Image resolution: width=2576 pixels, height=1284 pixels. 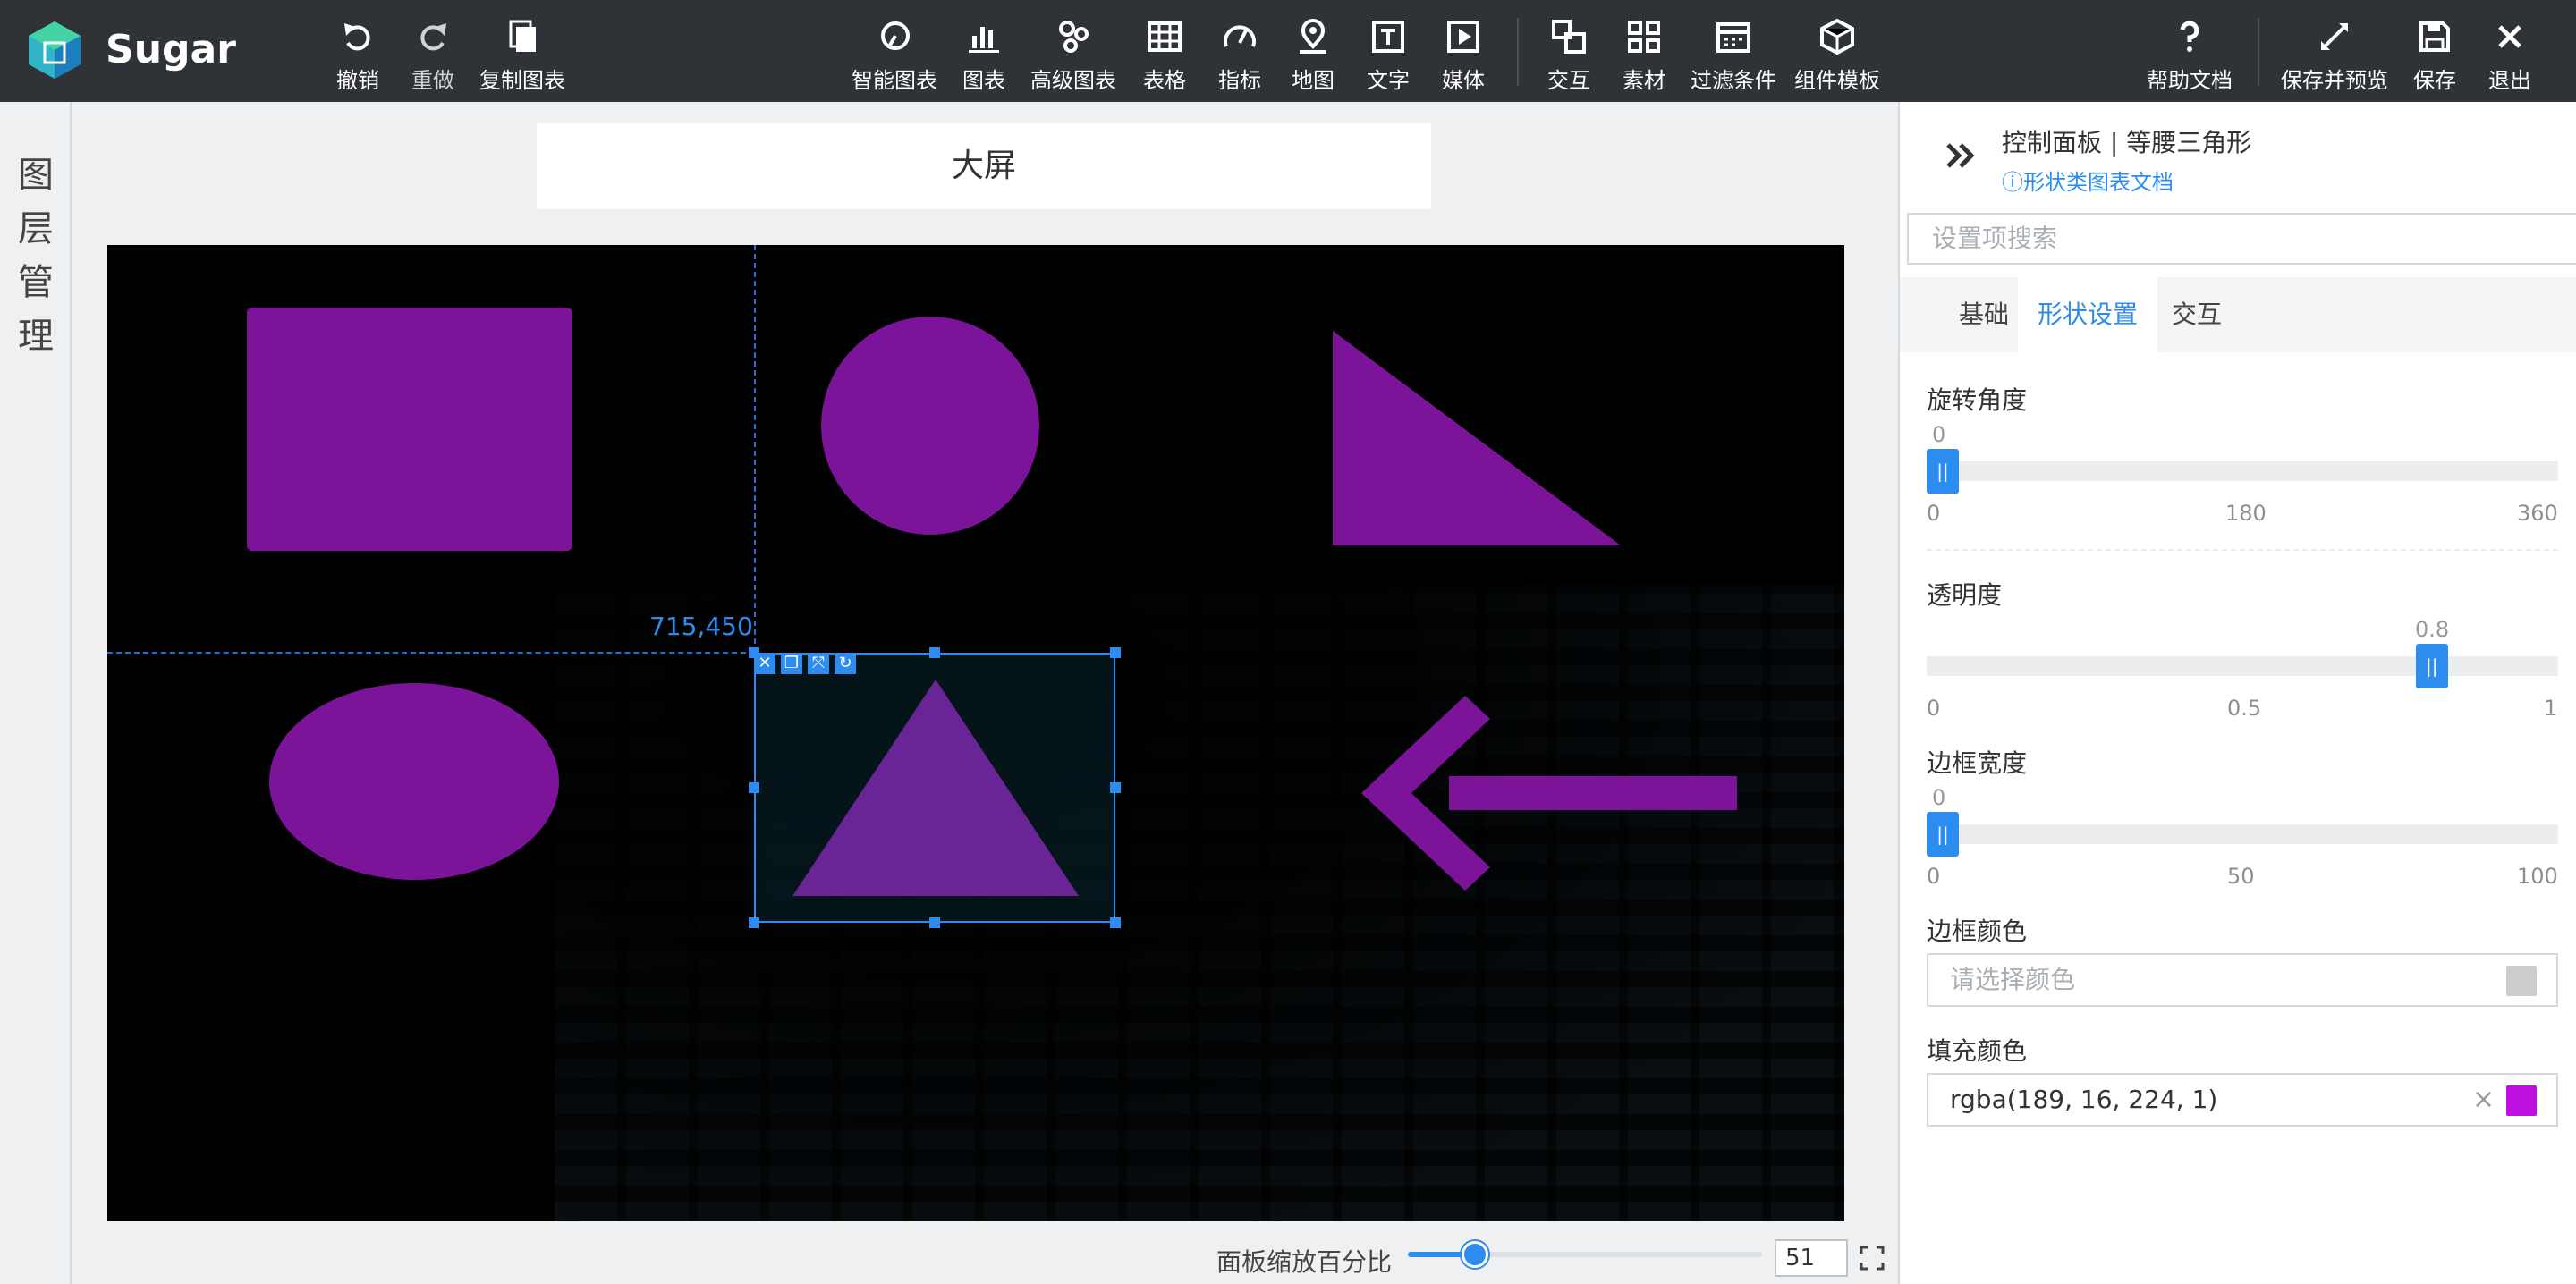 I want to click on duplicate-shape-icon: ❐, so click(x=791, y=664).